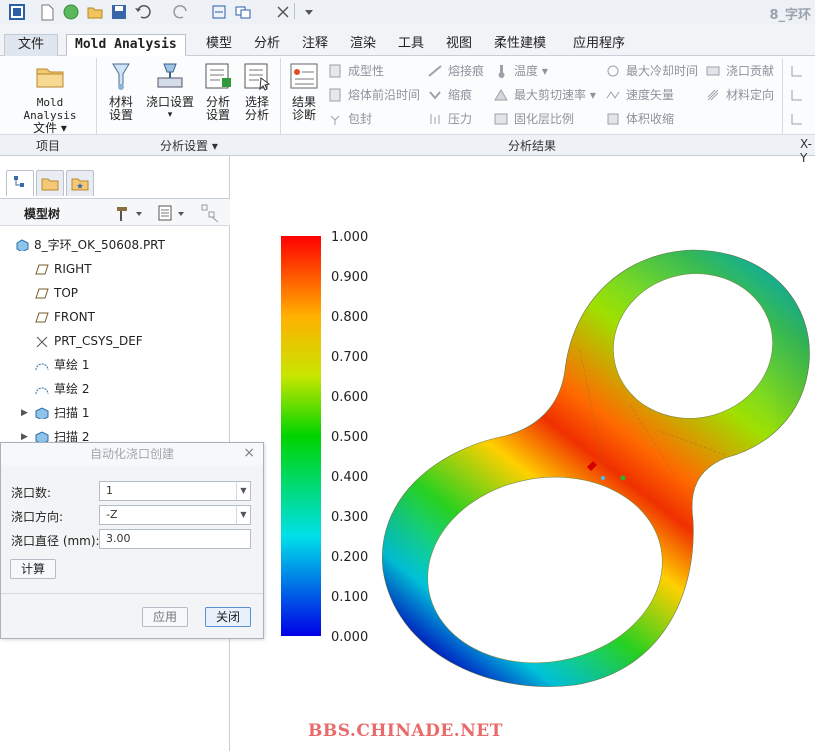  What do you see at coordinates (374, 95) in the screenshot?
I see `melt-front-time-button: 熔体前沿时间` at bounding box center [374, 95].